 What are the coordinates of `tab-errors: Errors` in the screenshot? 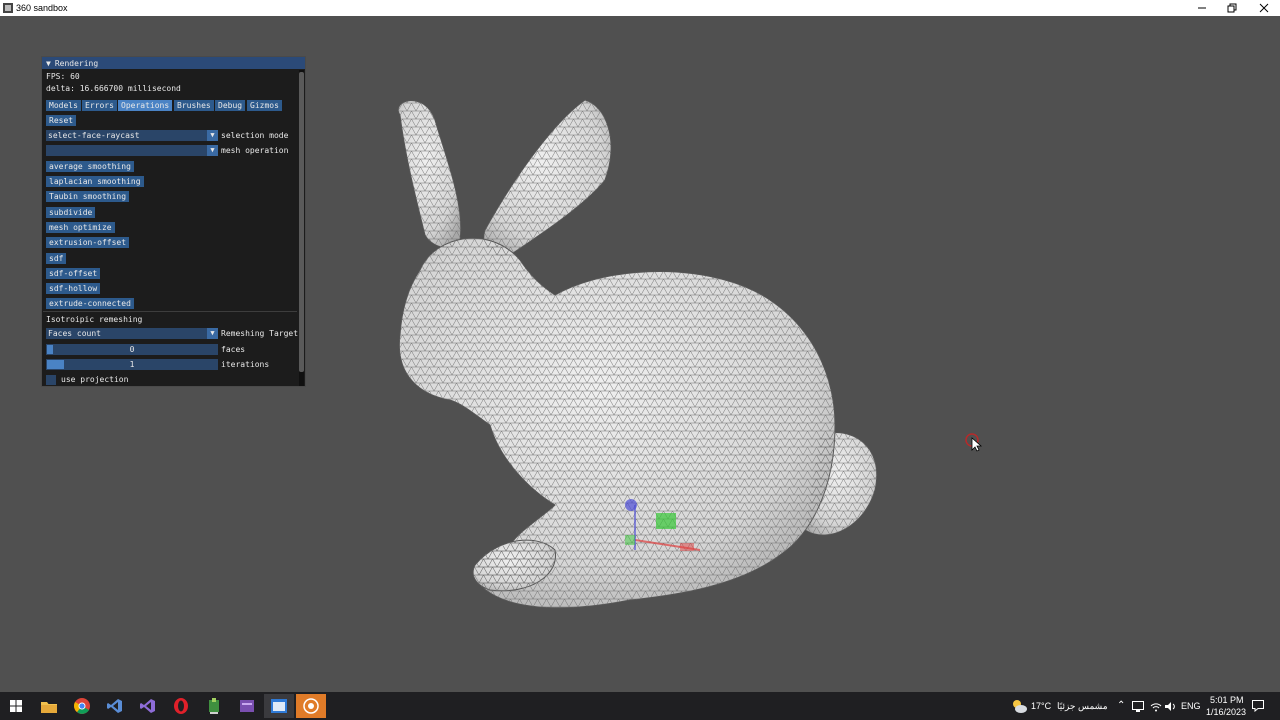 It's located at (99, 105).